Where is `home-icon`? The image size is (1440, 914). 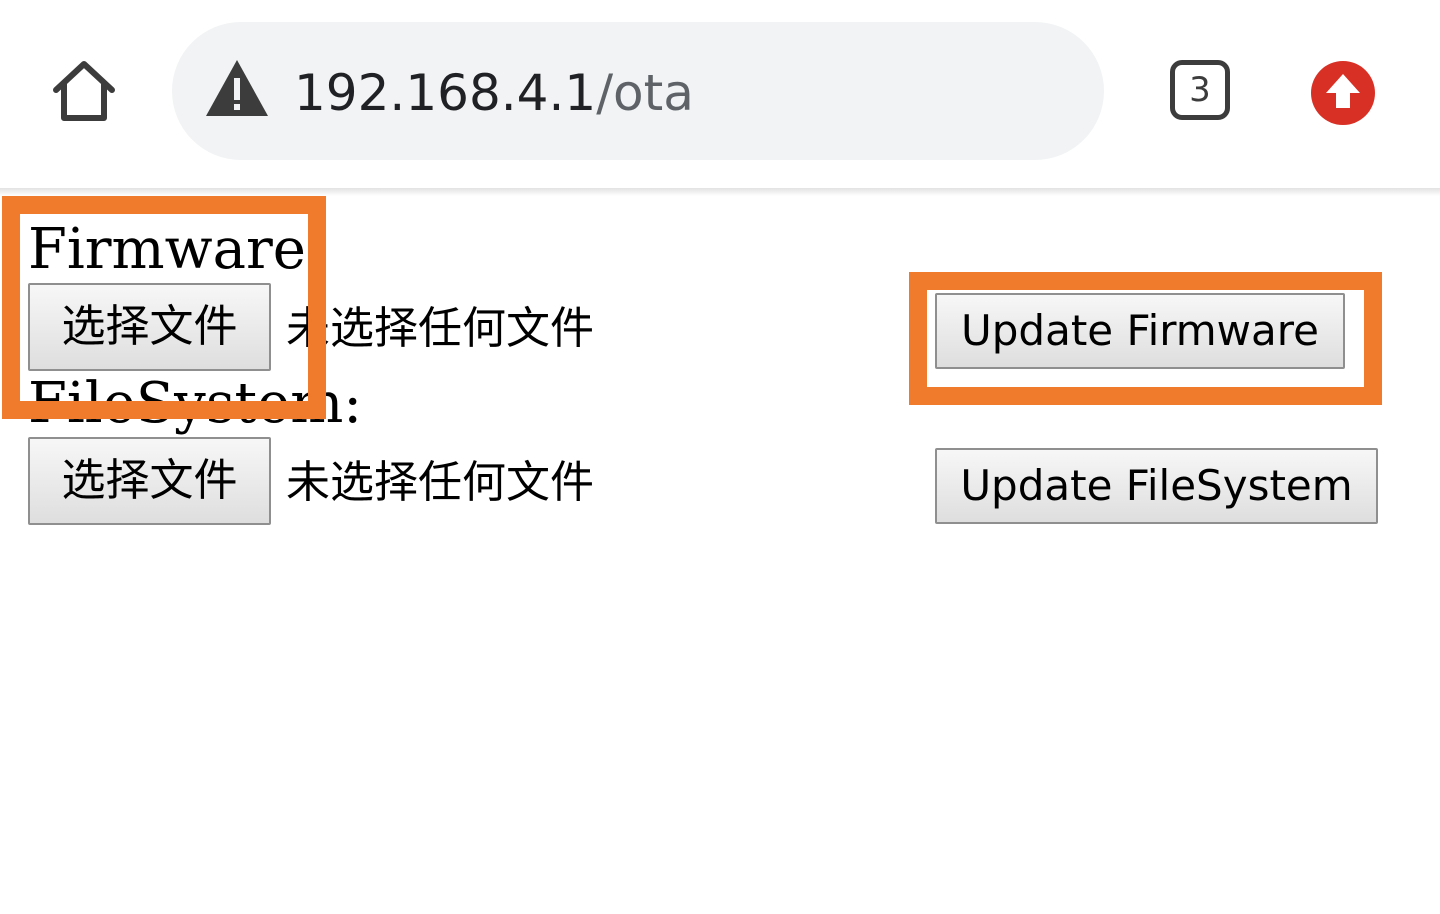 home-icon is located at coordinates (84, 92).